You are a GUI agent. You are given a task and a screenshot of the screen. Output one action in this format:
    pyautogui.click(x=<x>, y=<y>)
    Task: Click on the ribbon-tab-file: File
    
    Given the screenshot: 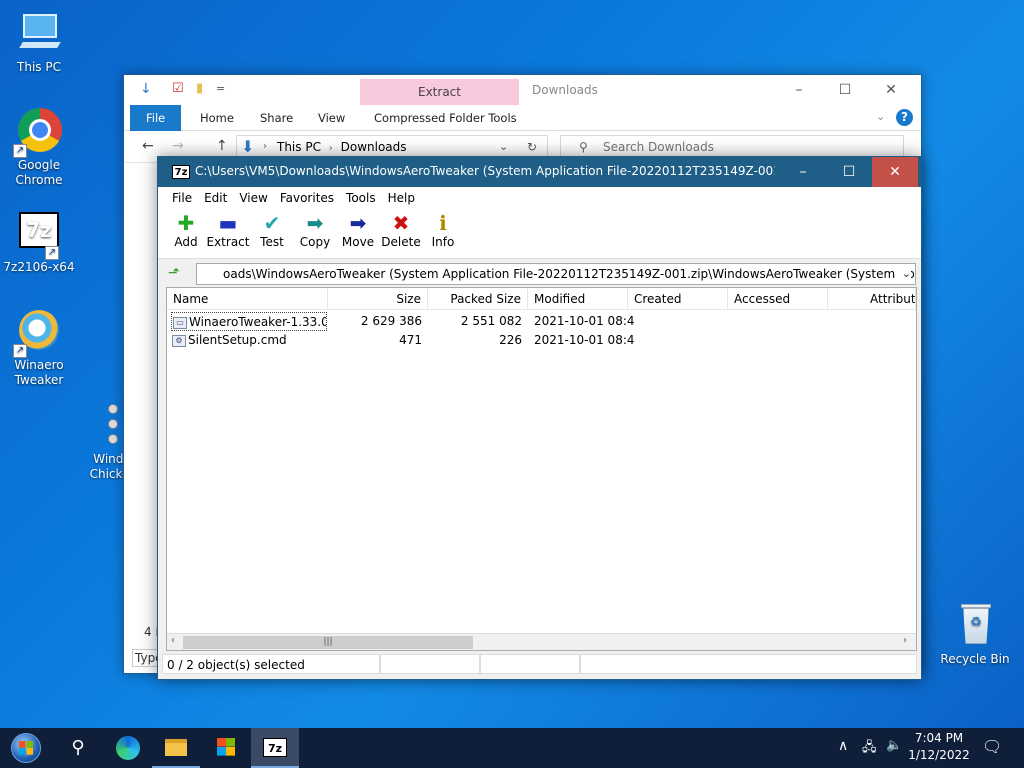 What is the action you would take?
    pyautogui.click(x=156, y=118)
    